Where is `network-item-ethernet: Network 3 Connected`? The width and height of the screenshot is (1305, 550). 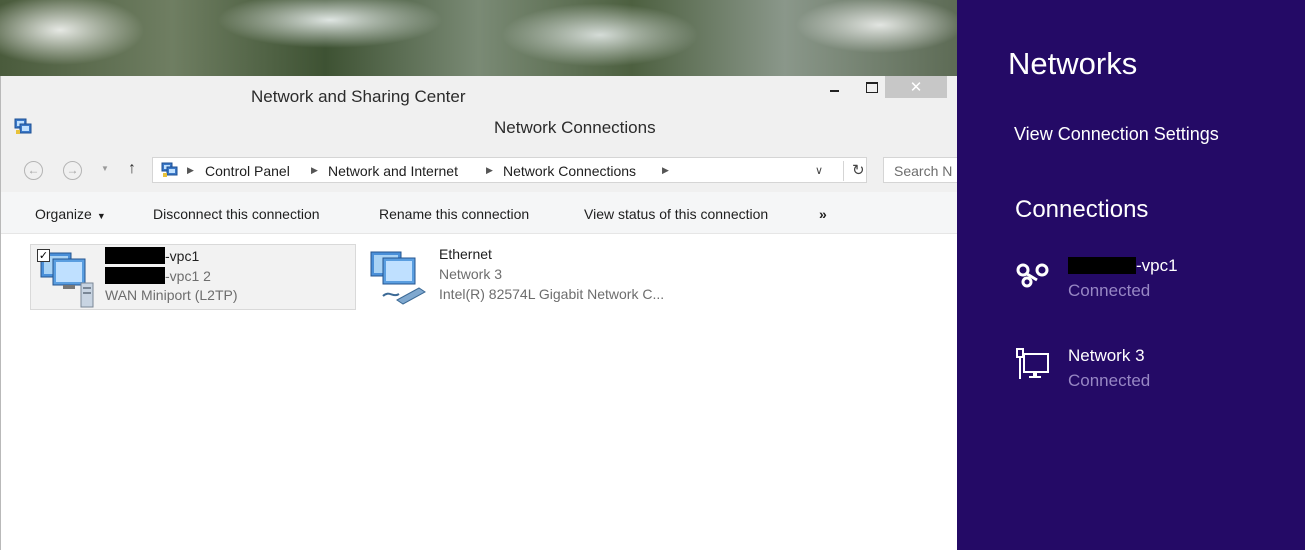
network-item-ethernet: Network 3 Connected is located at coordinates (1150, 370).